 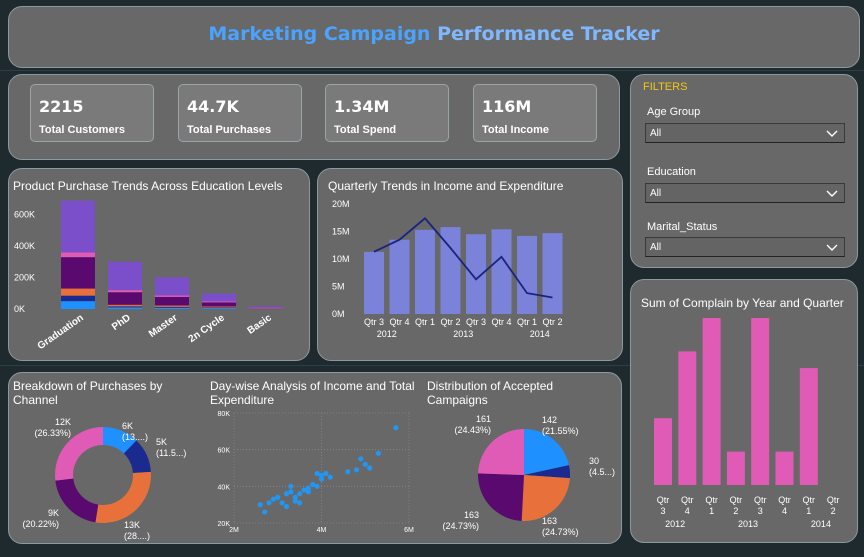 What do you see at coordinates (163, 326) in the screenshot?
I see `x-tick-label: Master` at bounding box center [163, 326].